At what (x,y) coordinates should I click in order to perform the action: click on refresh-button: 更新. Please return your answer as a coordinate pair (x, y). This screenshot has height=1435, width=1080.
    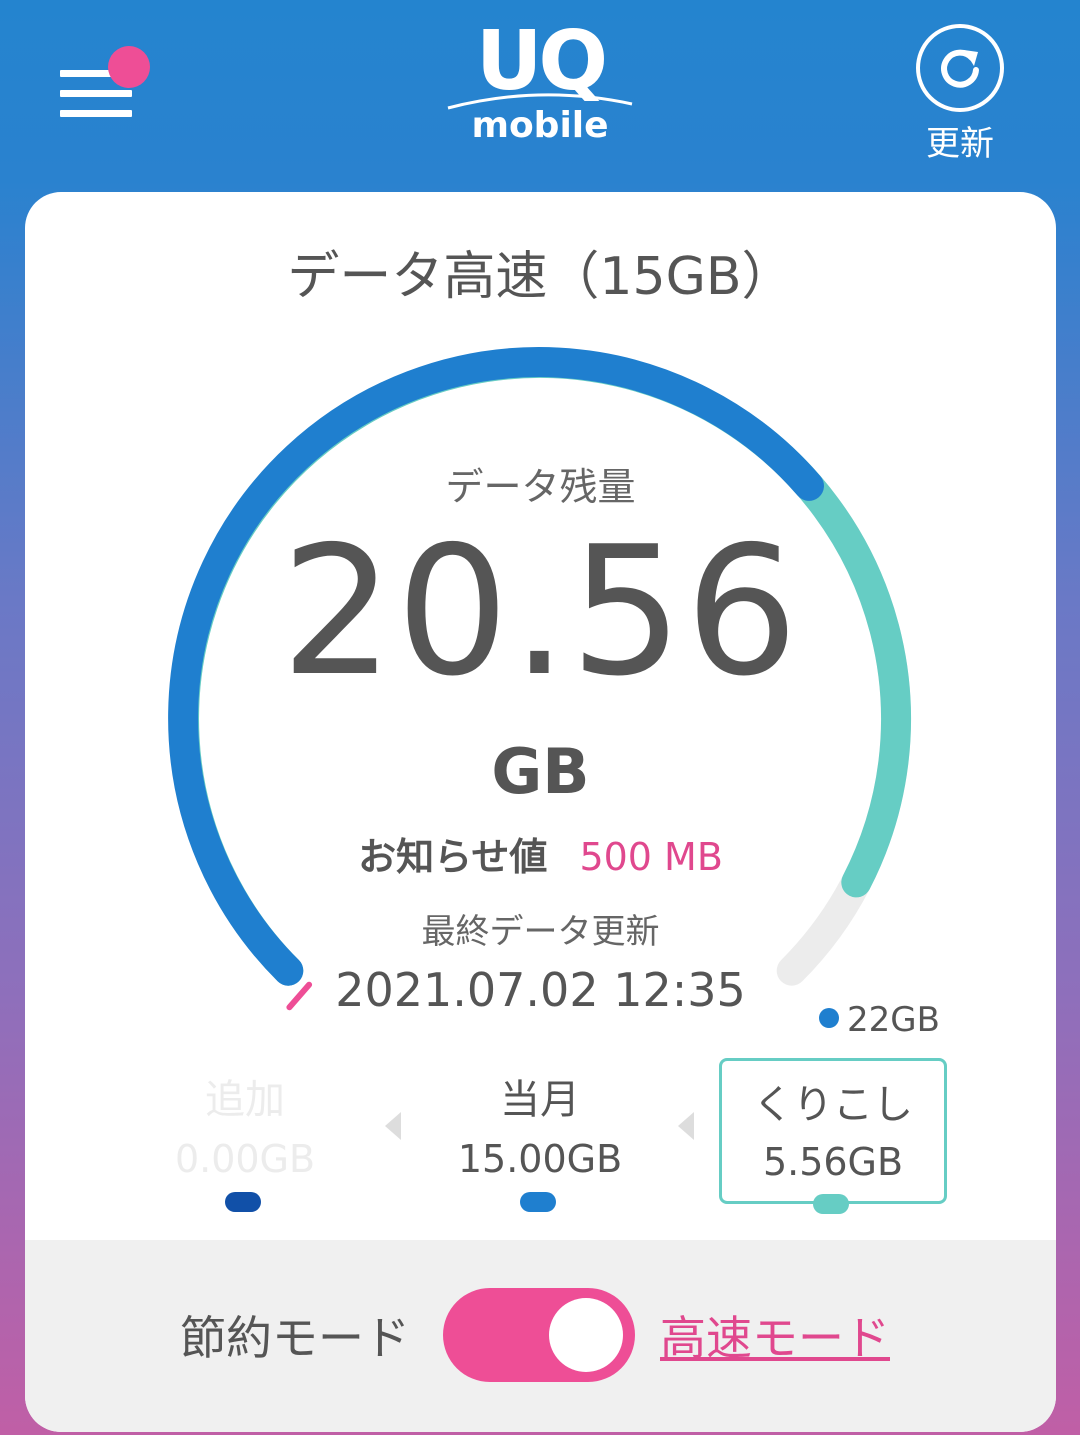
    Looking at the image, I should click on (960, 99).